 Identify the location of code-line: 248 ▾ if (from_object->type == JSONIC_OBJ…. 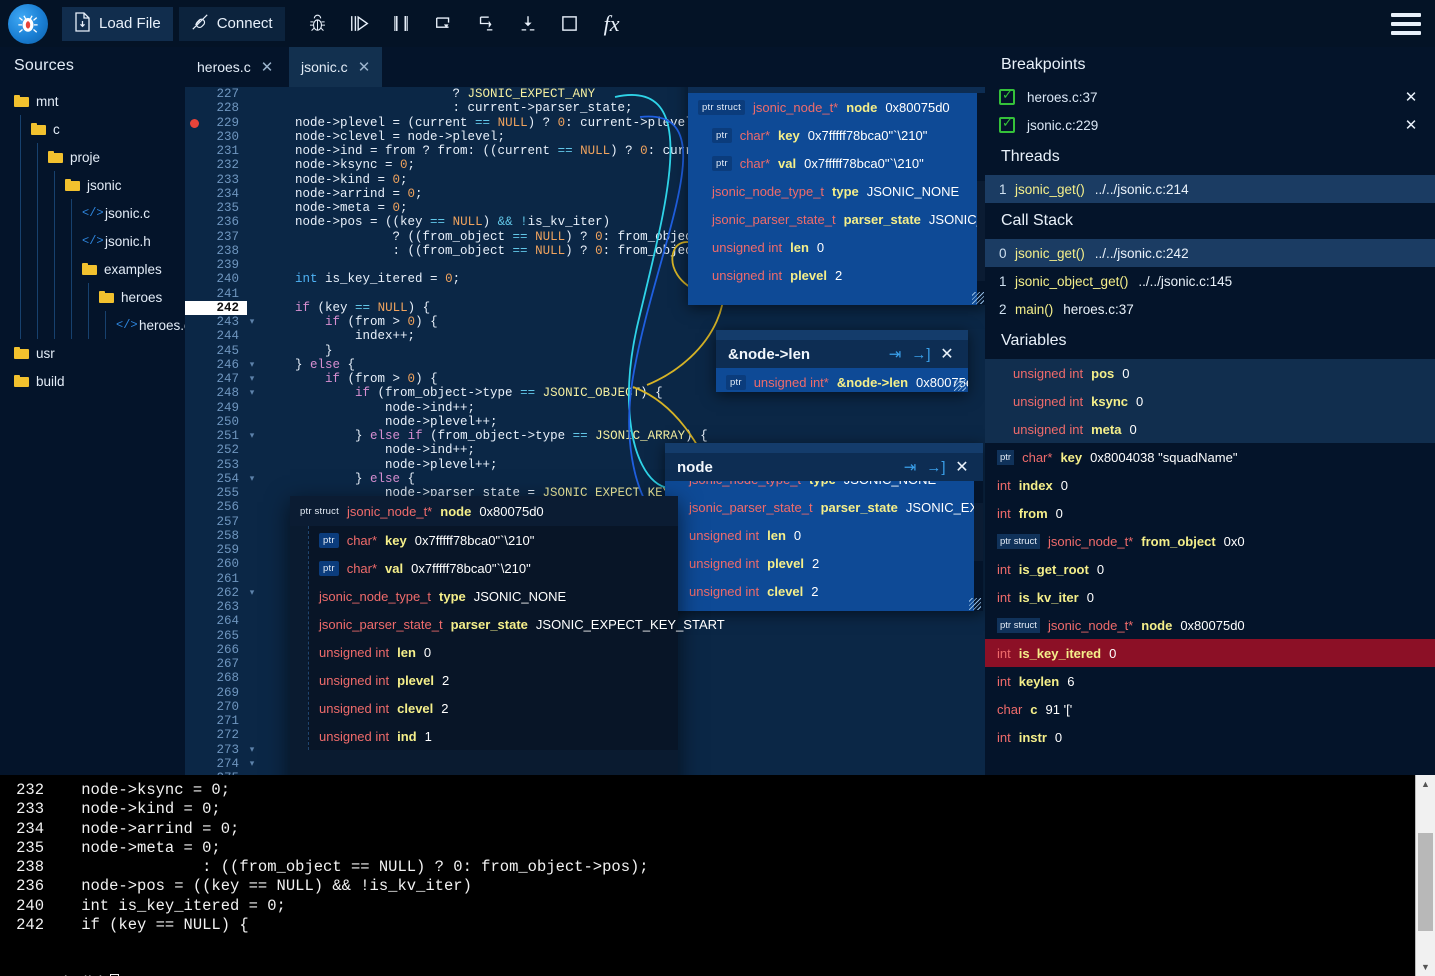
(476, 393).